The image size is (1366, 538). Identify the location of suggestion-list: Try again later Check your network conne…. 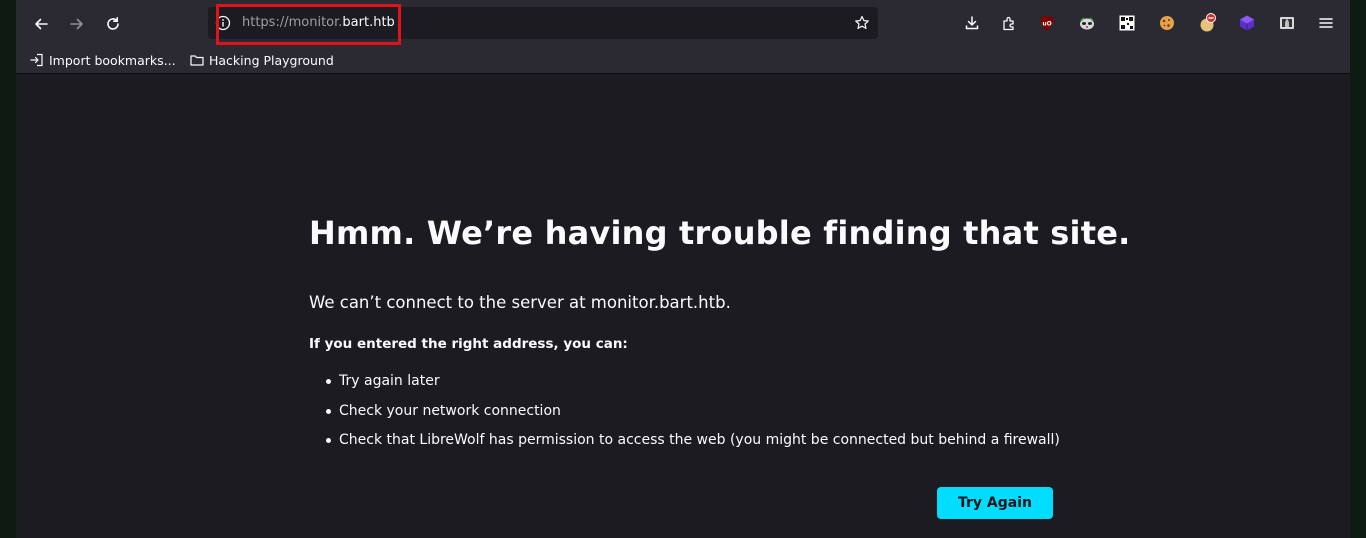
(684, 415).